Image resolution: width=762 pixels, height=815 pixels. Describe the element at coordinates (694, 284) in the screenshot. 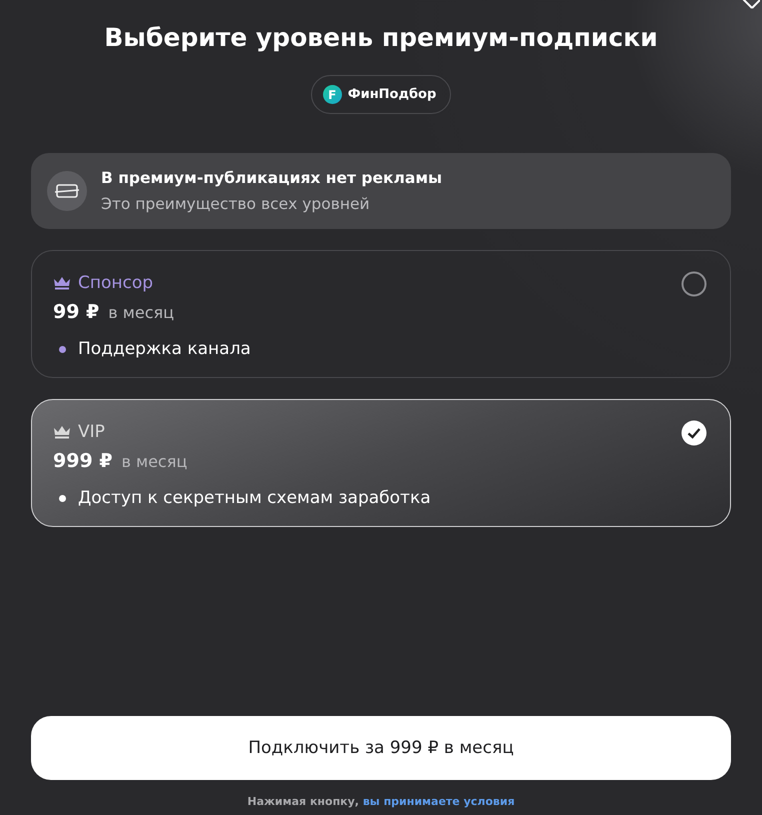

I see `radio-button` at that location.